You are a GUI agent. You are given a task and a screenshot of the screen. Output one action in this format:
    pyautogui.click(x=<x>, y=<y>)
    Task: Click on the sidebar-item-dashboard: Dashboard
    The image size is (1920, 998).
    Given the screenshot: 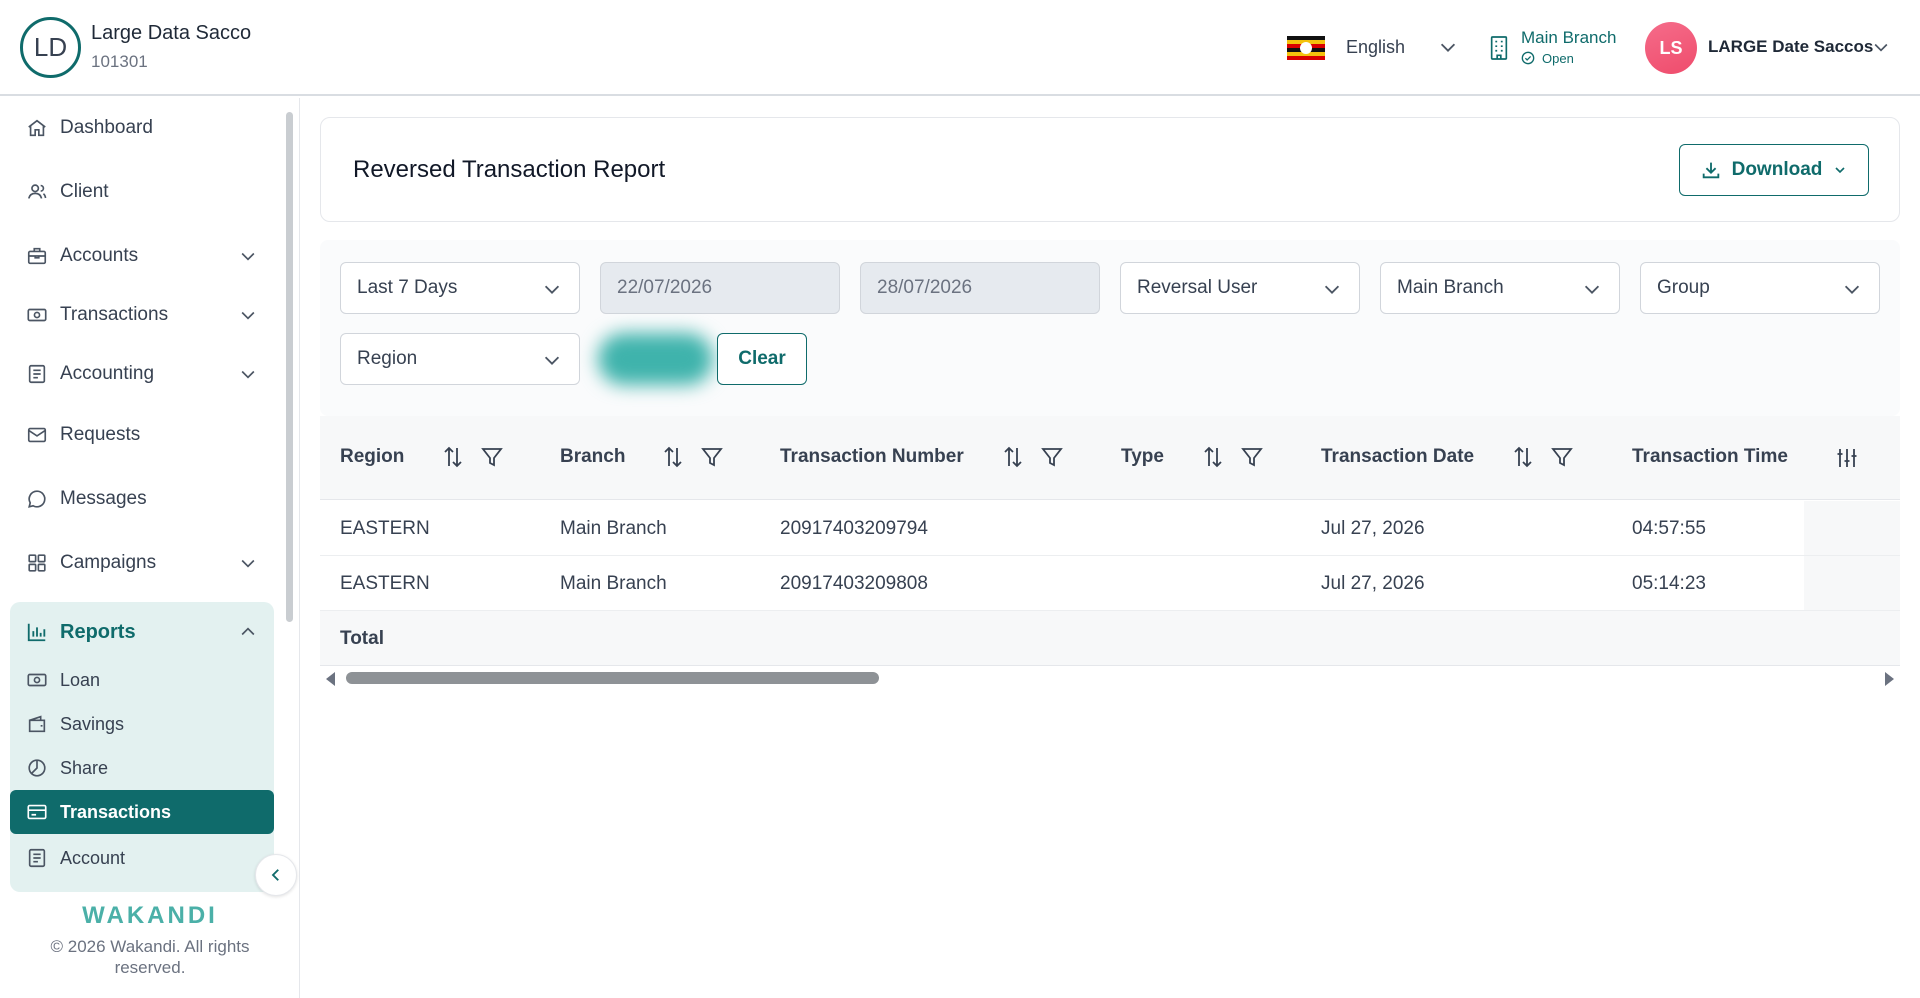 What is the action you would take?
    pyautogui.click(x=142, y=128)
    